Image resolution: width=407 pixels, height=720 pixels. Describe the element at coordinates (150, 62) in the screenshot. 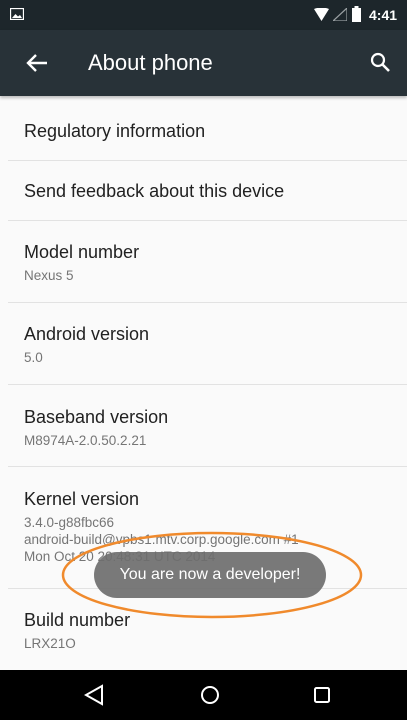

I see `page-title: About phone` at that location.